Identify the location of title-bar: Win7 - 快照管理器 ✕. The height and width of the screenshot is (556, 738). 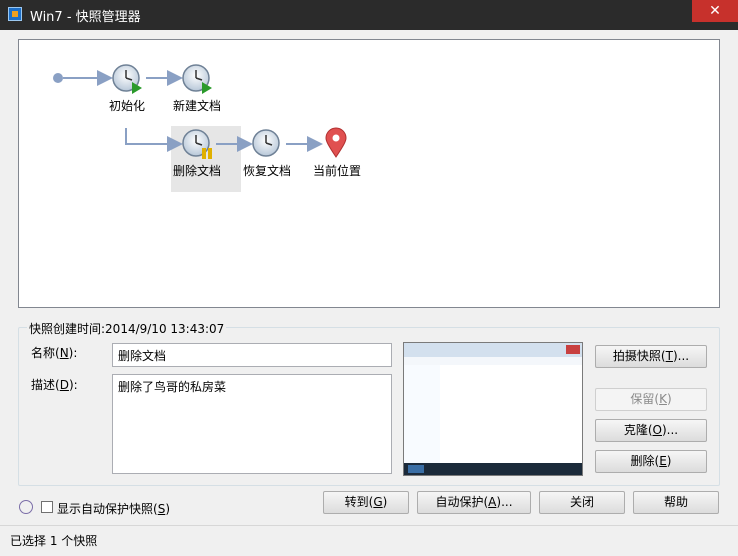
(369, 15).